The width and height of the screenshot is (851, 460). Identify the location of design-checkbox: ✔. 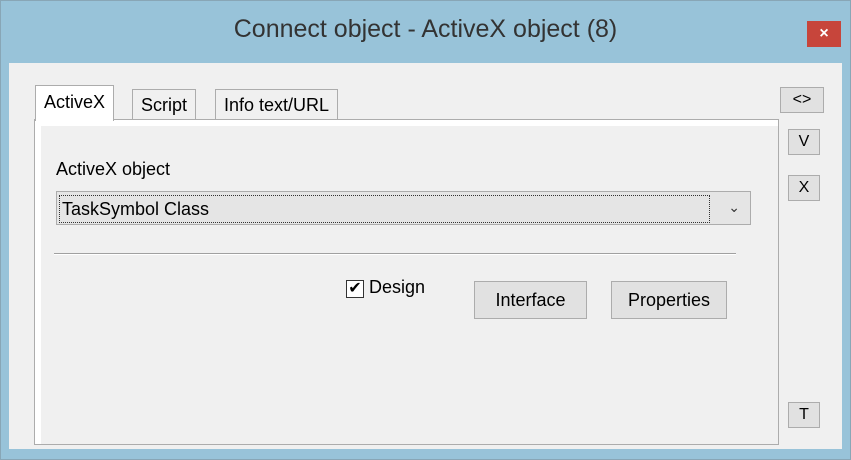
(355, 289).